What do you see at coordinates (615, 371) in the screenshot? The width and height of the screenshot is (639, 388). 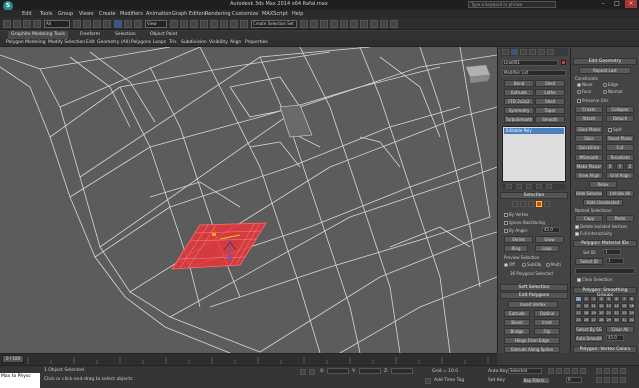 I see `zoom-extents-icon` at bounding box center [615, 371].